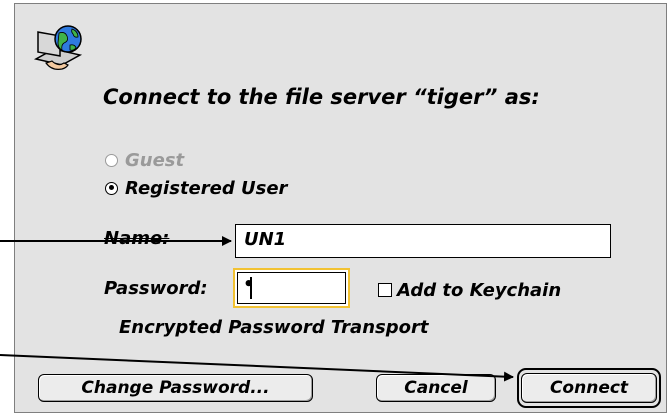 The height and width of the screenshot is (417, 670). Describe the element at coordinates (436, 388) in the screenshot. I see `cancel-button: Cancel` at that location.